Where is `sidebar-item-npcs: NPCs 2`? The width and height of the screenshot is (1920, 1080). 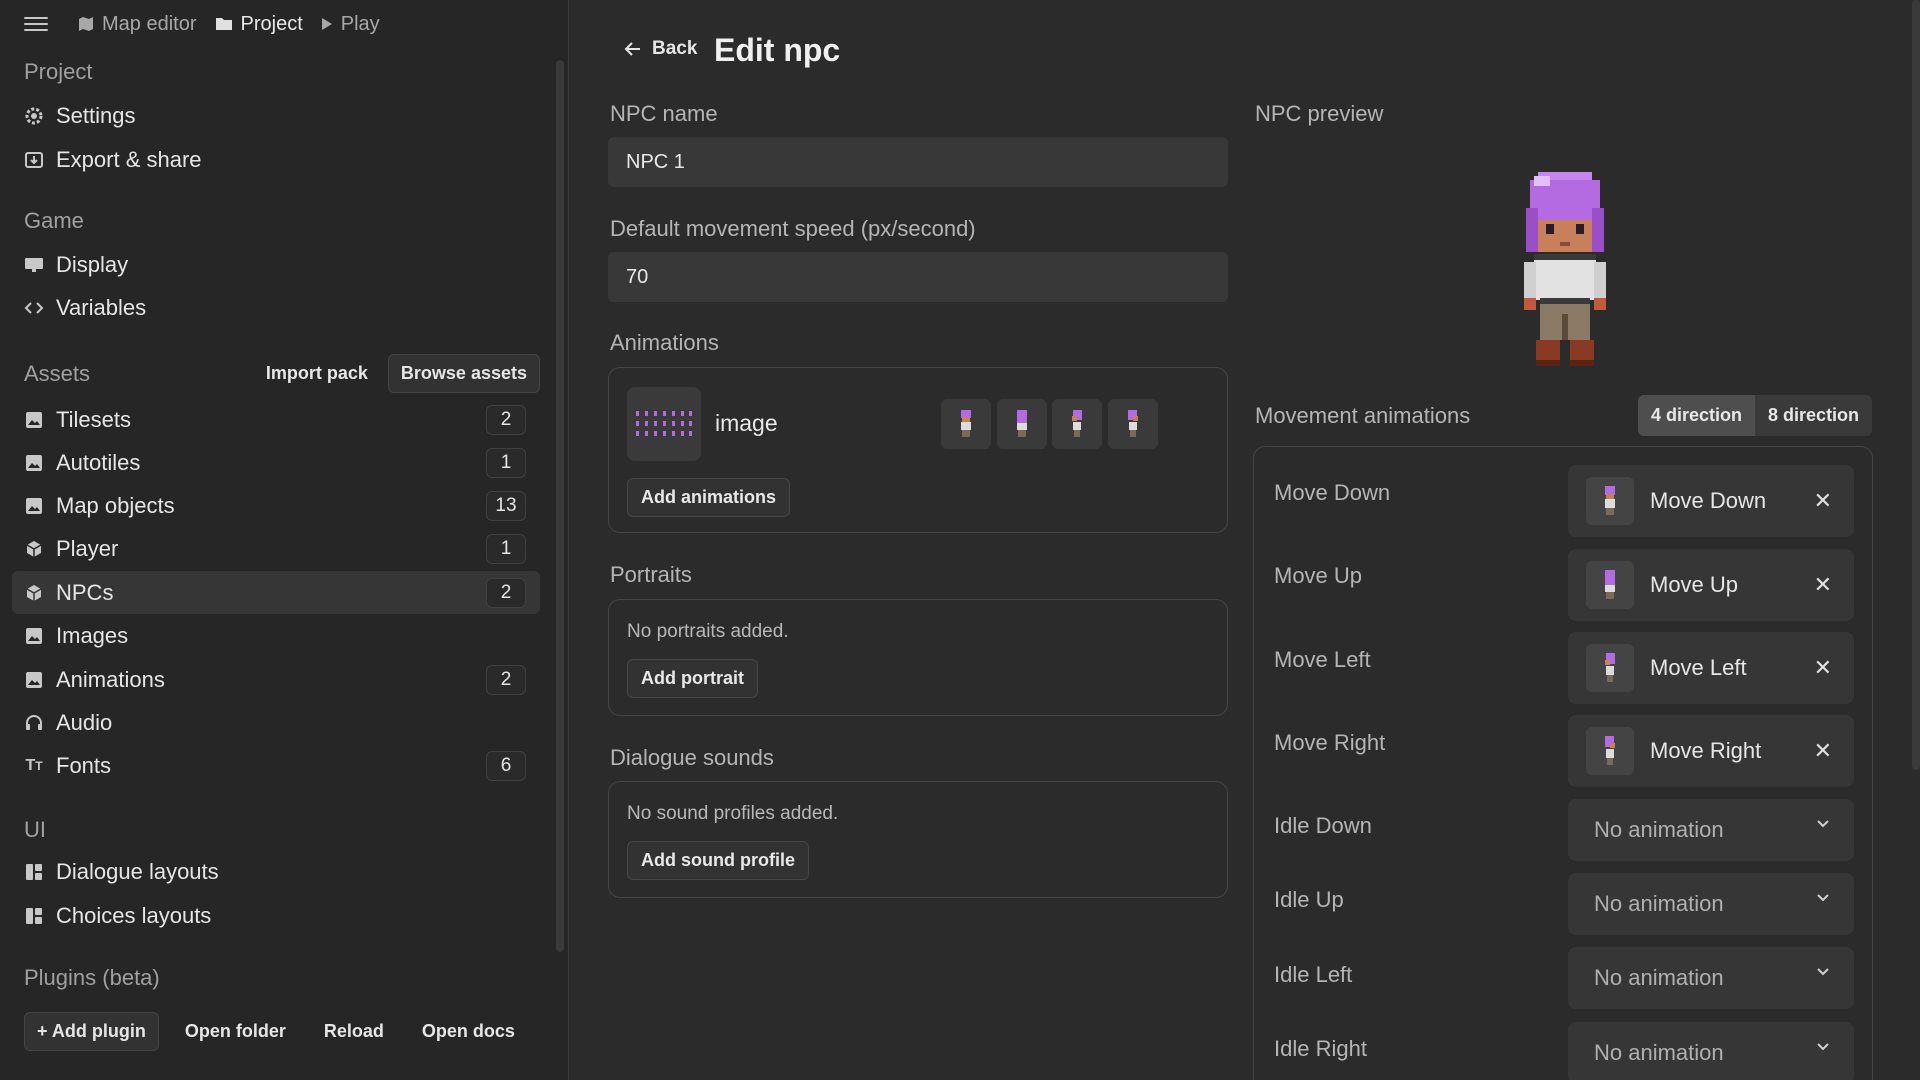
sidebar-item-npcs: NPCs 2 is located at coordinates (276, 592).